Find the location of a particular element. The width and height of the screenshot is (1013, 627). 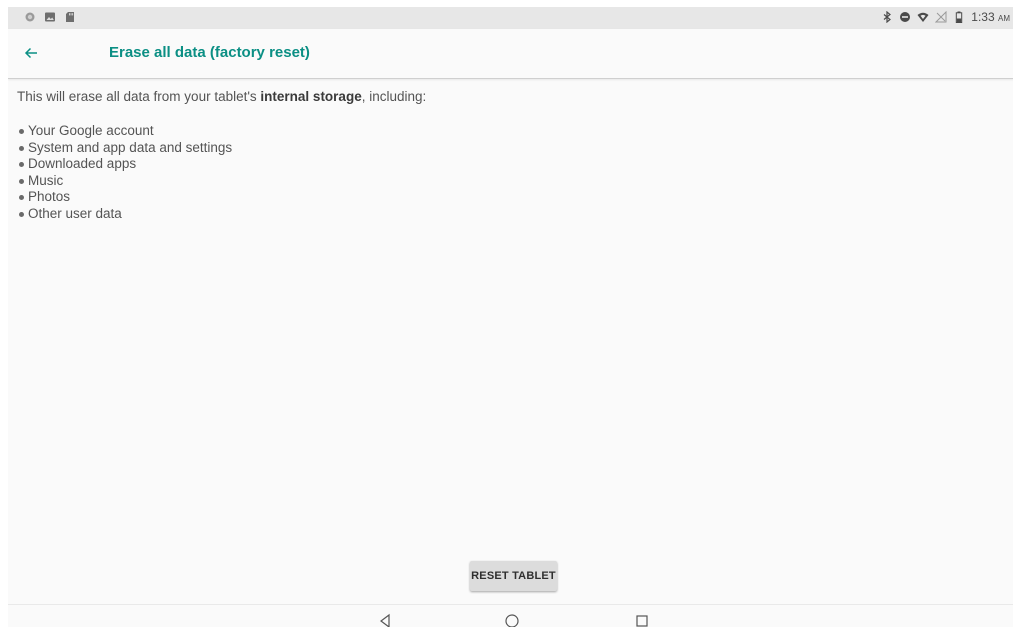

status-left-icons is located at coordinates (50, 17).